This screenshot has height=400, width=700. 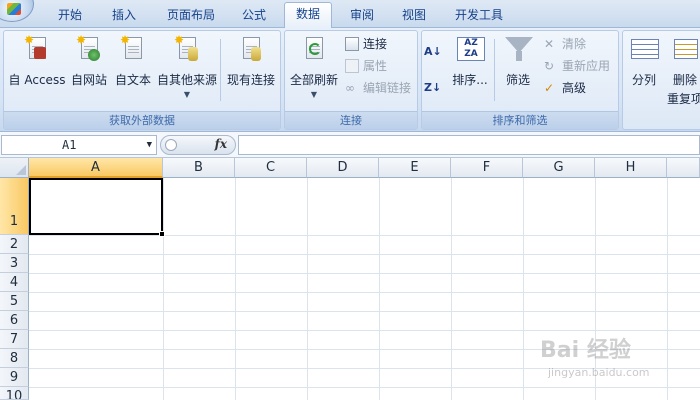 What do you see at coordinates (487, 168) in the screenshot?
I see `column-header: F` at bounding box center [487, 168].